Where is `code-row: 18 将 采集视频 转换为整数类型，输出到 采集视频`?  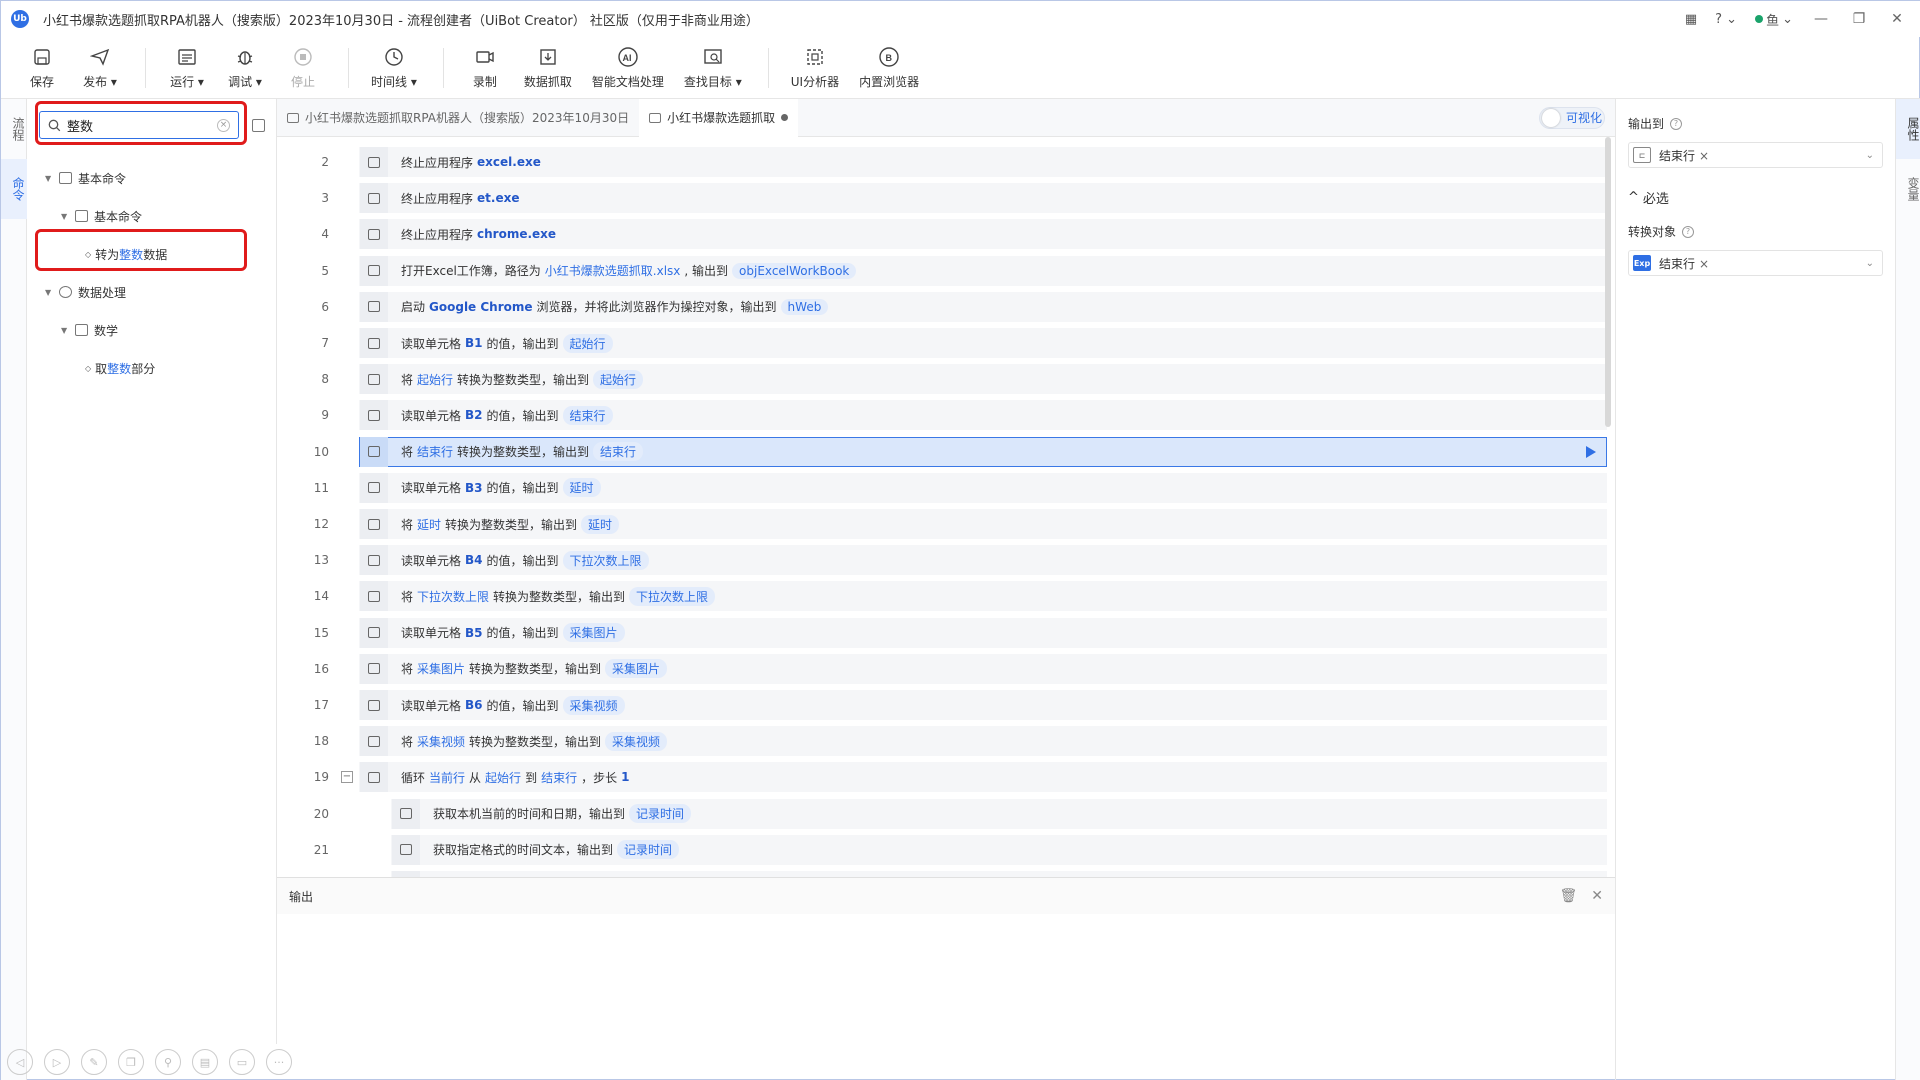
code-row: 18 将 采集视频 转换为整数类型，输出到 采集视频 is located at coordinates (942, 741).